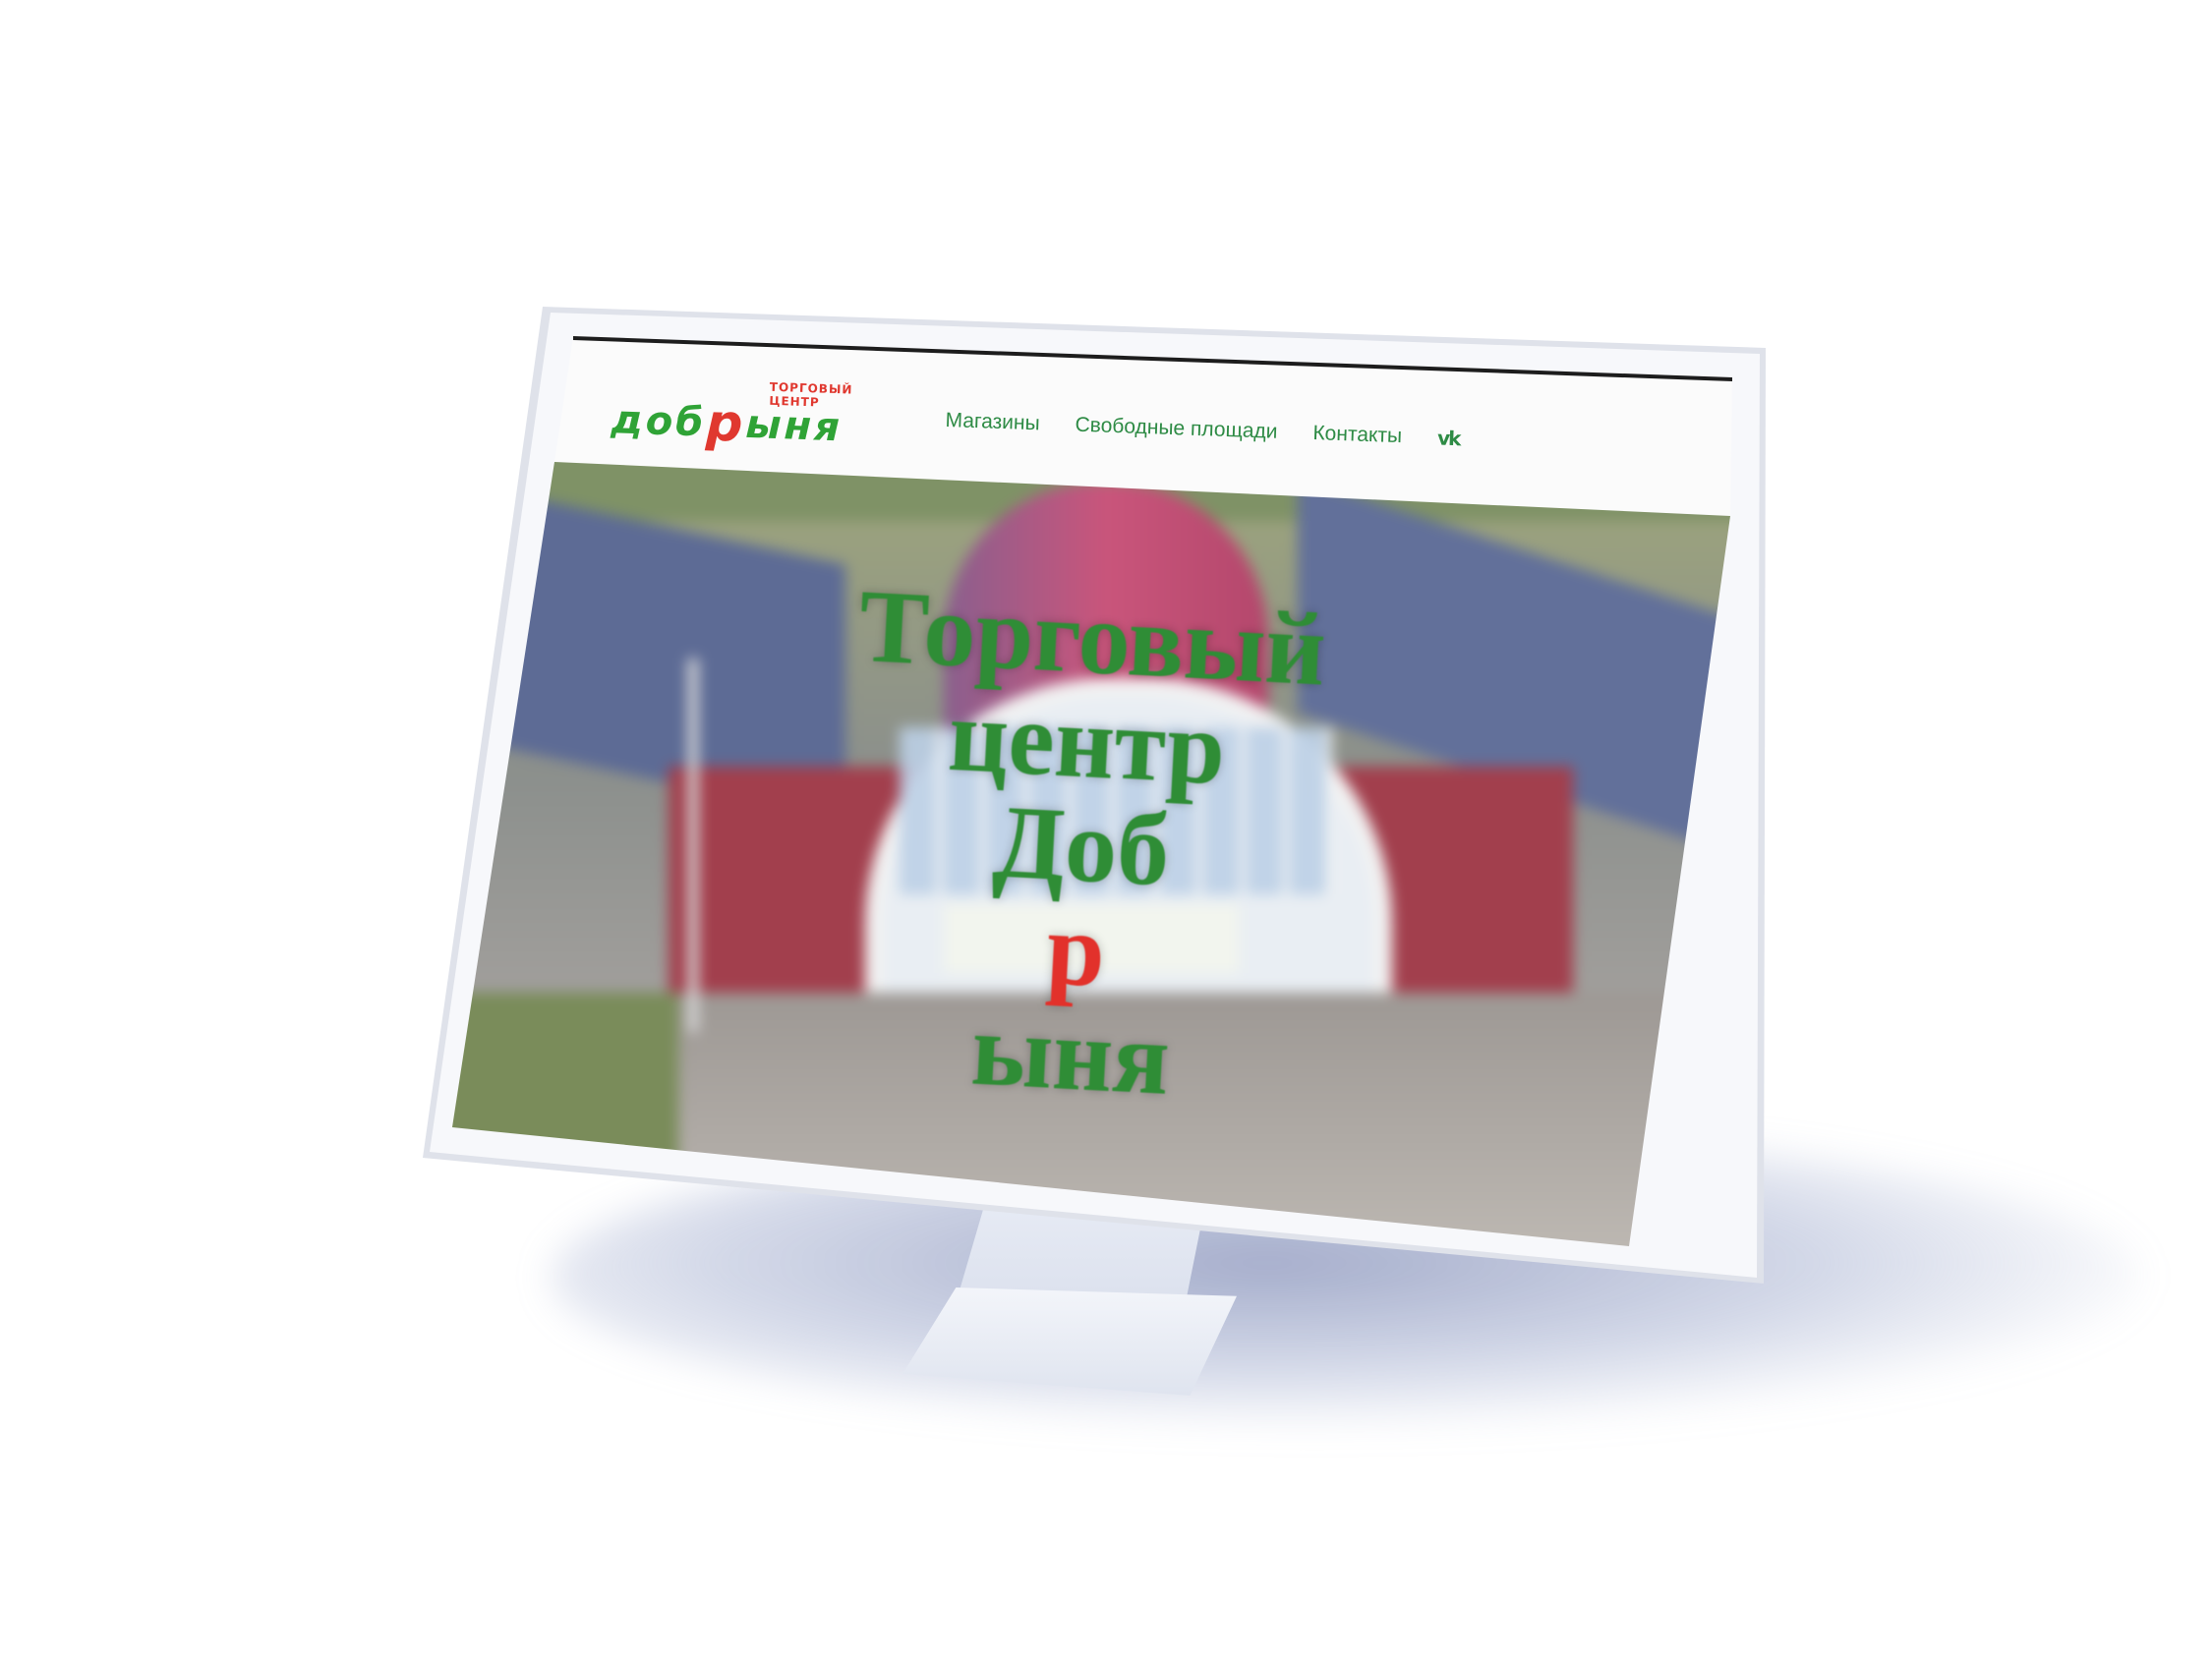 This screenshot has width=2212, height=1659. Describe the element at coordinates (1357, 435) in the screenshot. I see `nav-link-contacts: Контакты` at that location.